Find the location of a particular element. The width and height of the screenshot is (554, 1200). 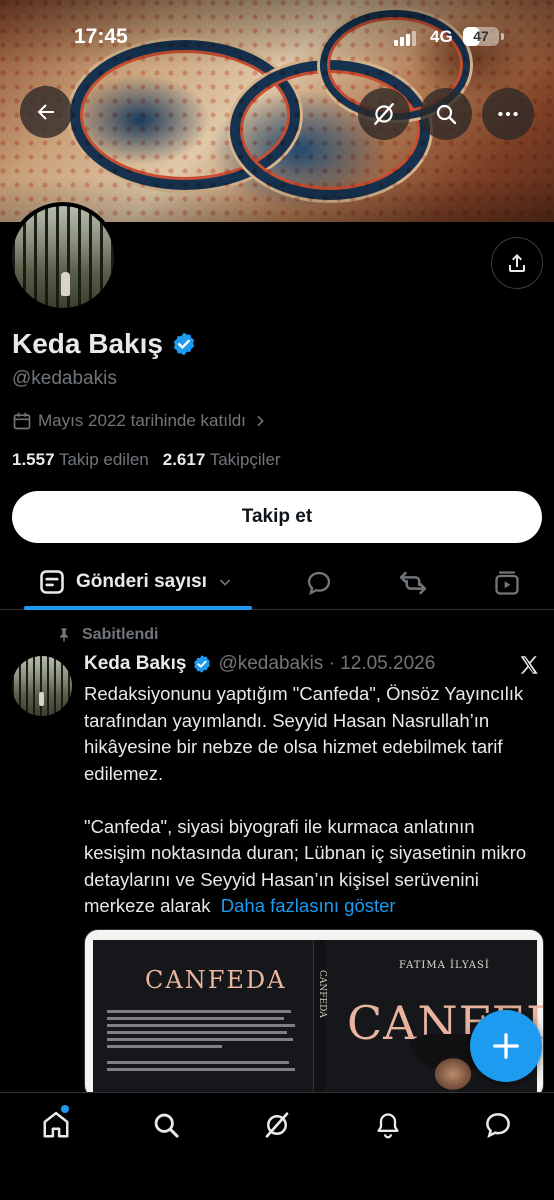

share-button is located at coordinates (517, 263).